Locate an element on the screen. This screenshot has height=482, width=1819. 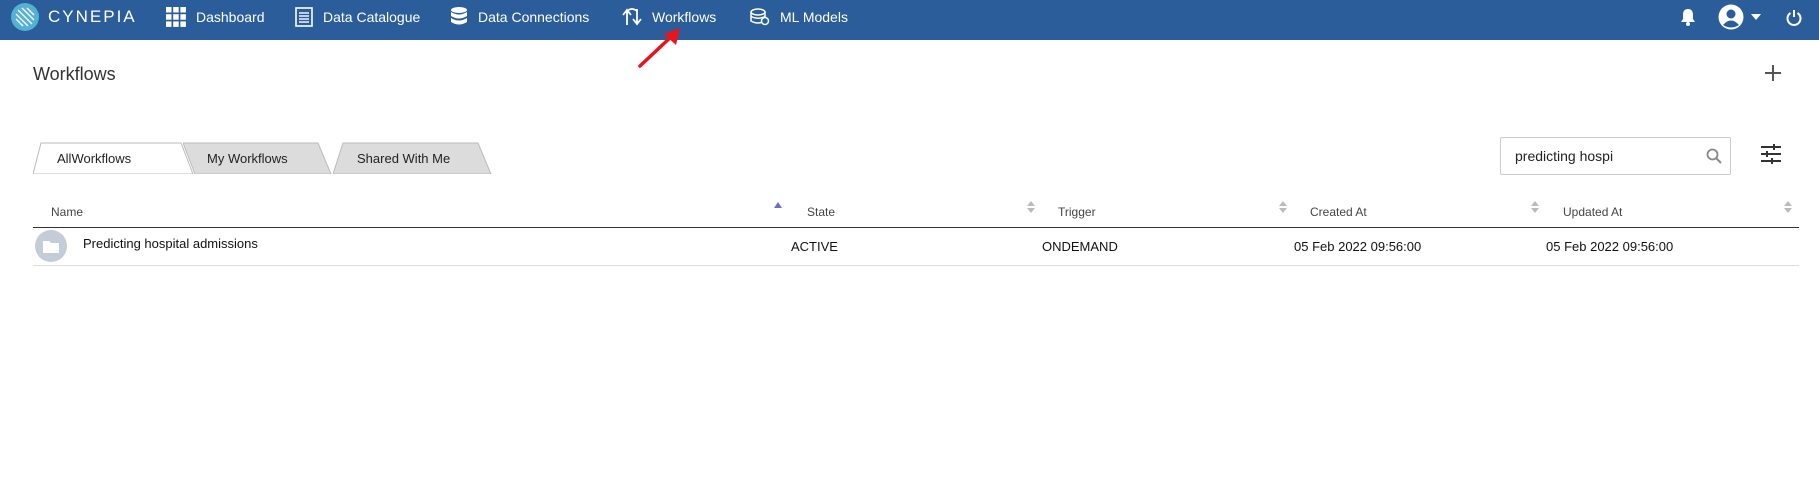
workflow-trigger: ONDEMAND is located at coordinates (1080, 246).